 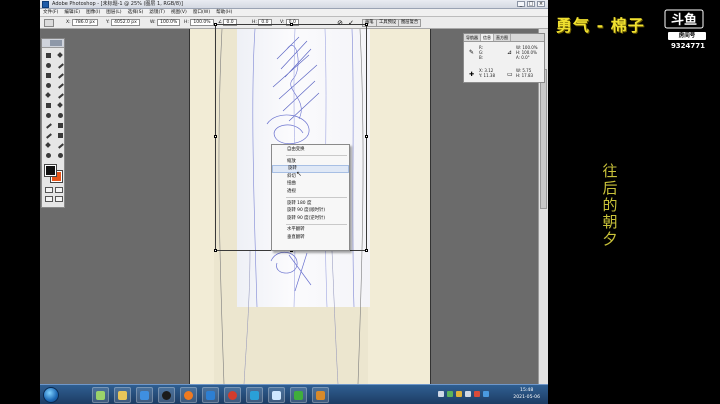 What do you see at coordinates (48, 105) in the screenshot?
I see `eraser-tool-icon` at bounding box center [48, 105].